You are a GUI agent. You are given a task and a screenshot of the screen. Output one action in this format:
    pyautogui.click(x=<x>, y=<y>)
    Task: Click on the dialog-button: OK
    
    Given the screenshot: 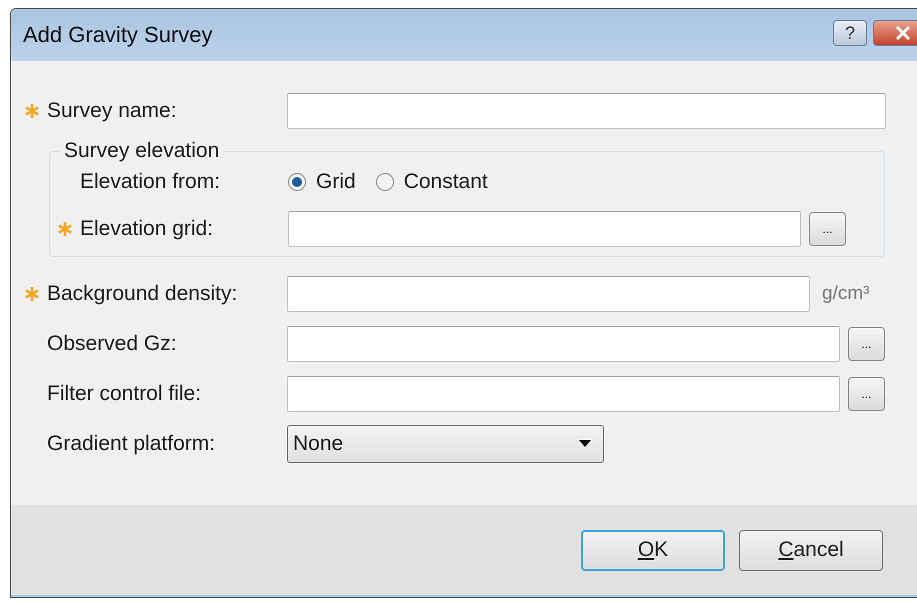 What is the action you would take?
    pyautogui.click(x=653, y=550)
    